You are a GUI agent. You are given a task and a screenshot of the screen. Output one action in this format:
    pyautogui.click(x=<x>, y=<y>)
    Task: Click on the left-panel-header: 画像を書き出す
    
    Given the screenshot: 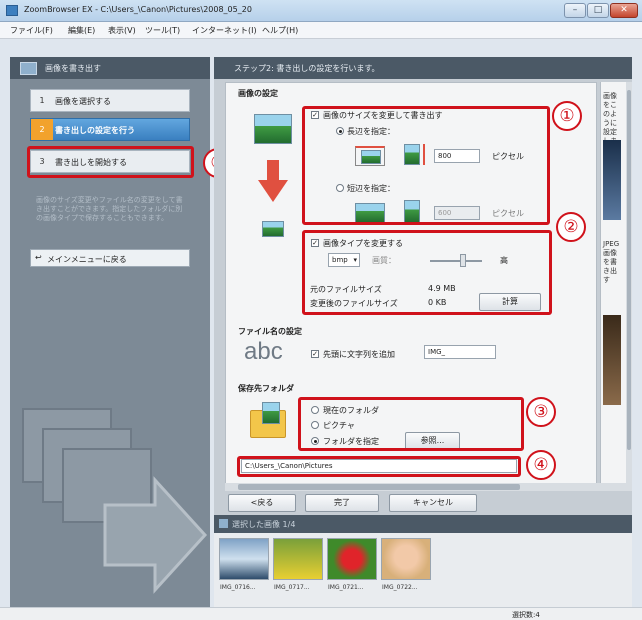 What is the action you would take?
    pyautogui.click(x=110, y=68)
    